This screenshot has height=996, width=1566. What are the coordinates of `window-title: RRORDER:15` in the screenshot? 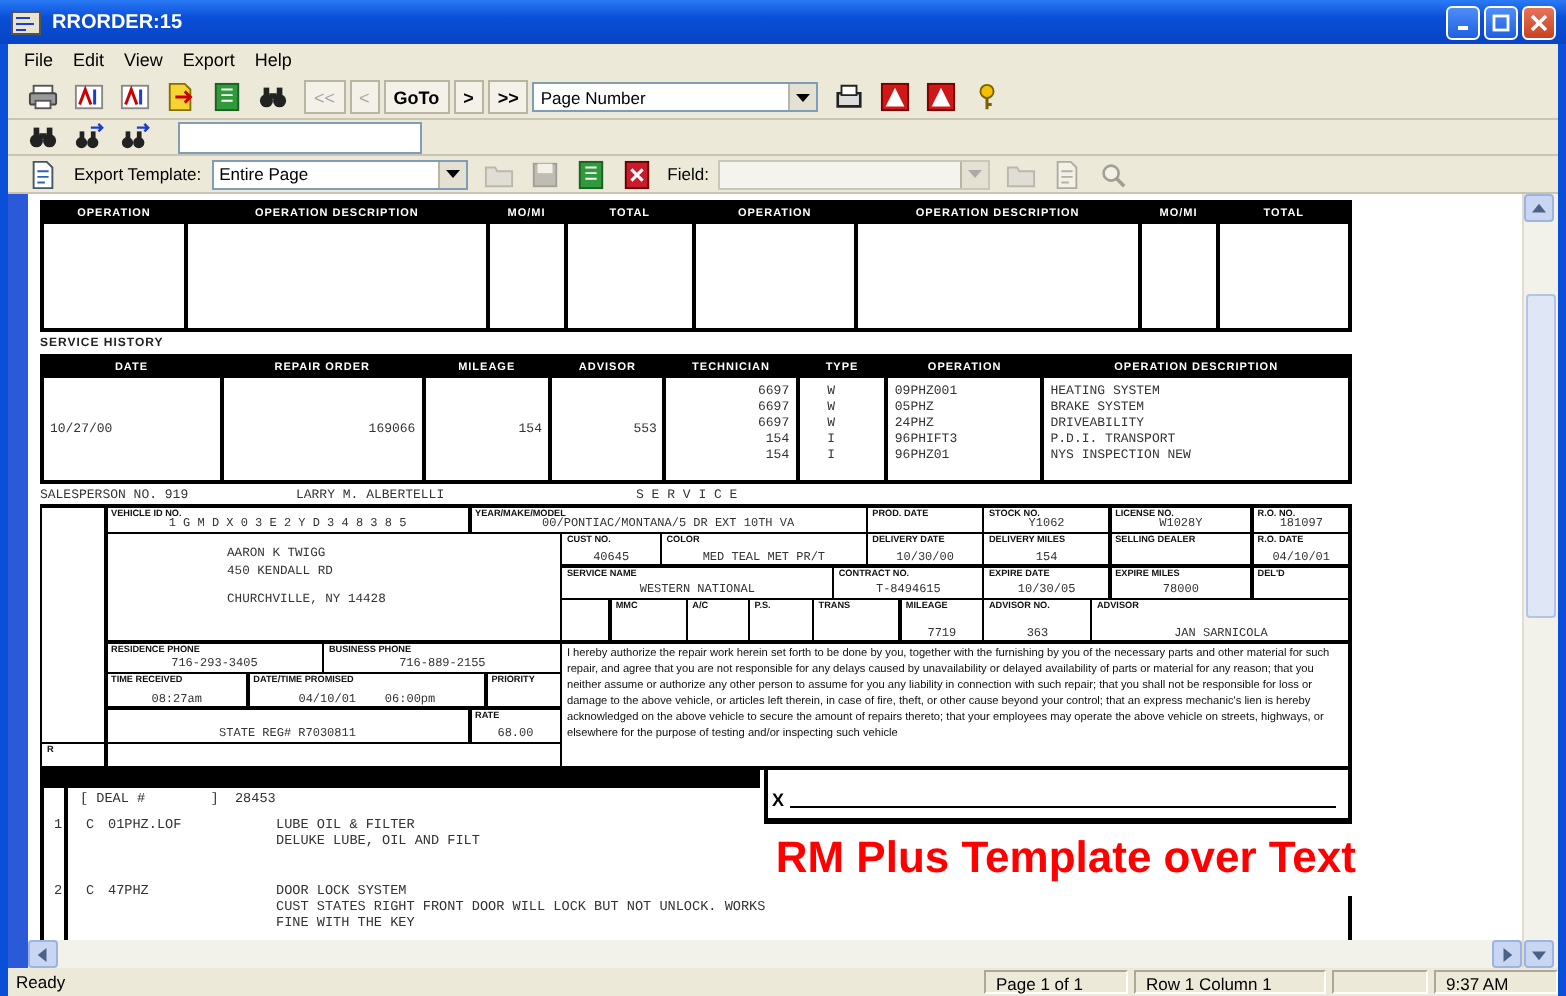 It's located at (118, 22).